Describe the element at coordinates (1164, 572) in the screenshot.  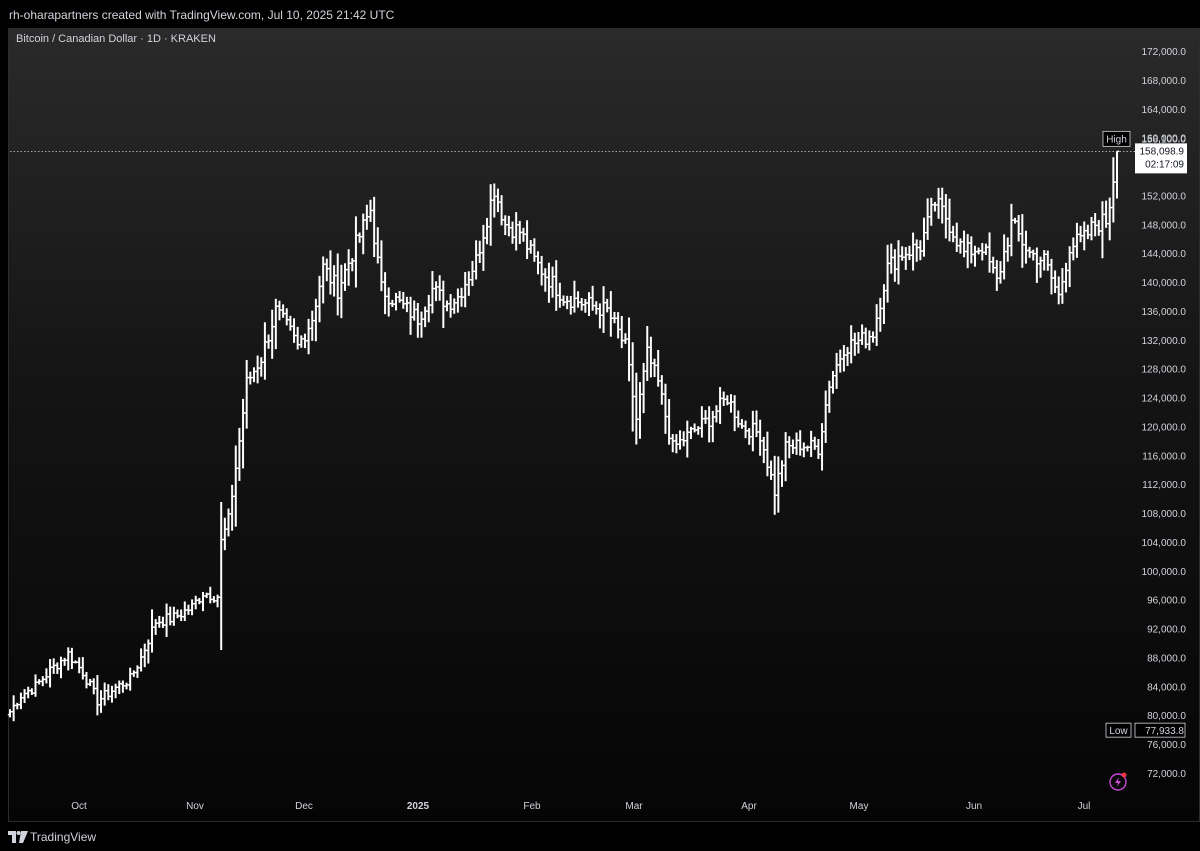
I see `y-tick-label: 100,000.0` at that location.